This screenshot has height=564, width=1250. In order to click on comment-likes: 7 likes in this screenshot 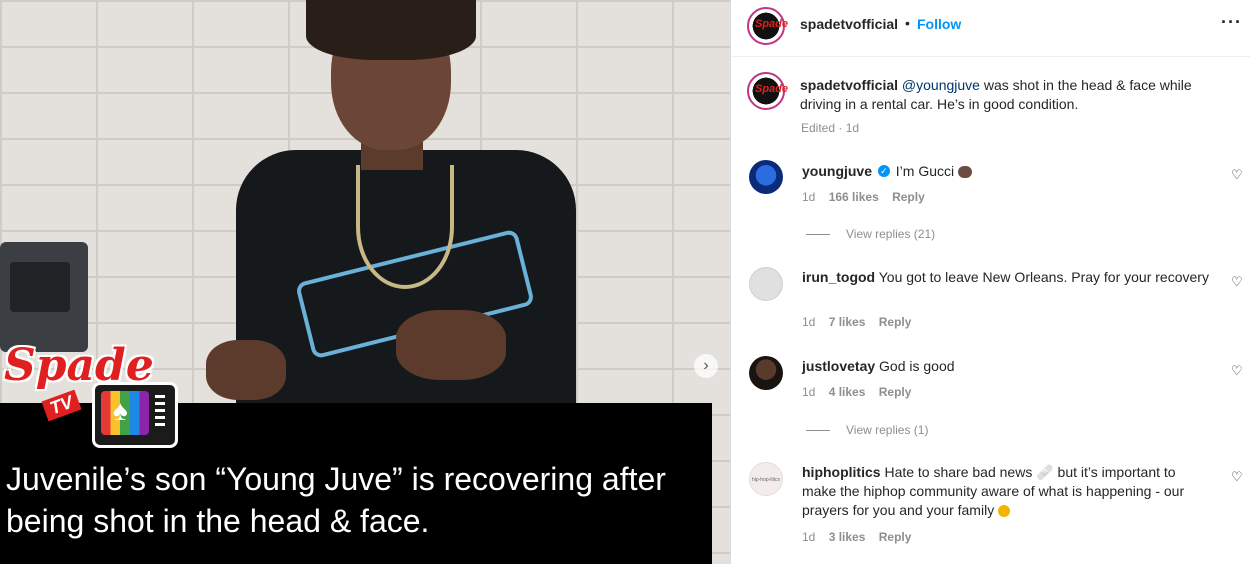, I will do `click(847, 322)`.